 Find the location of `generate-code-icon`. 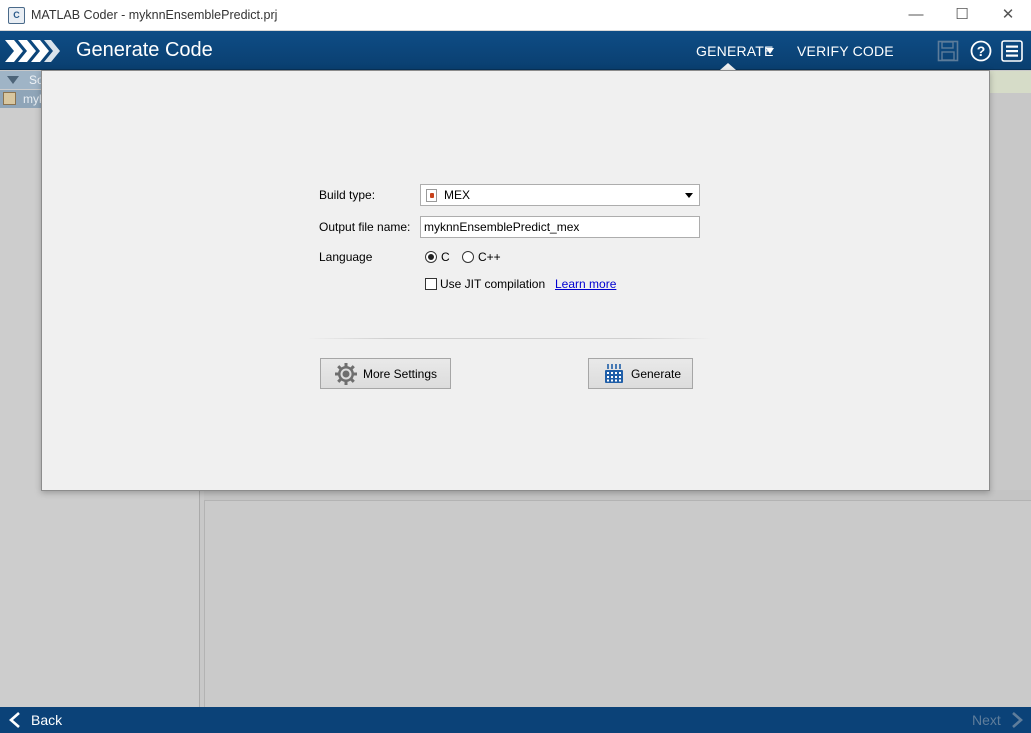

generate-code-icon is located at coordinates (614, 373).